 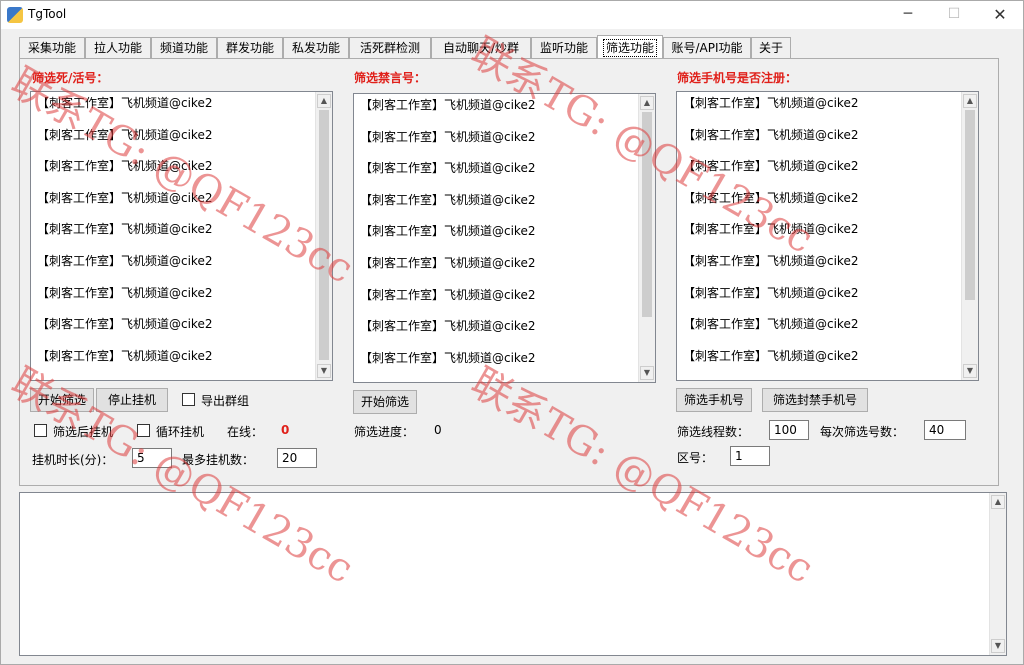 I want to click on banned-section-title: 筛选禁言号：, so click(x=390, y=78).